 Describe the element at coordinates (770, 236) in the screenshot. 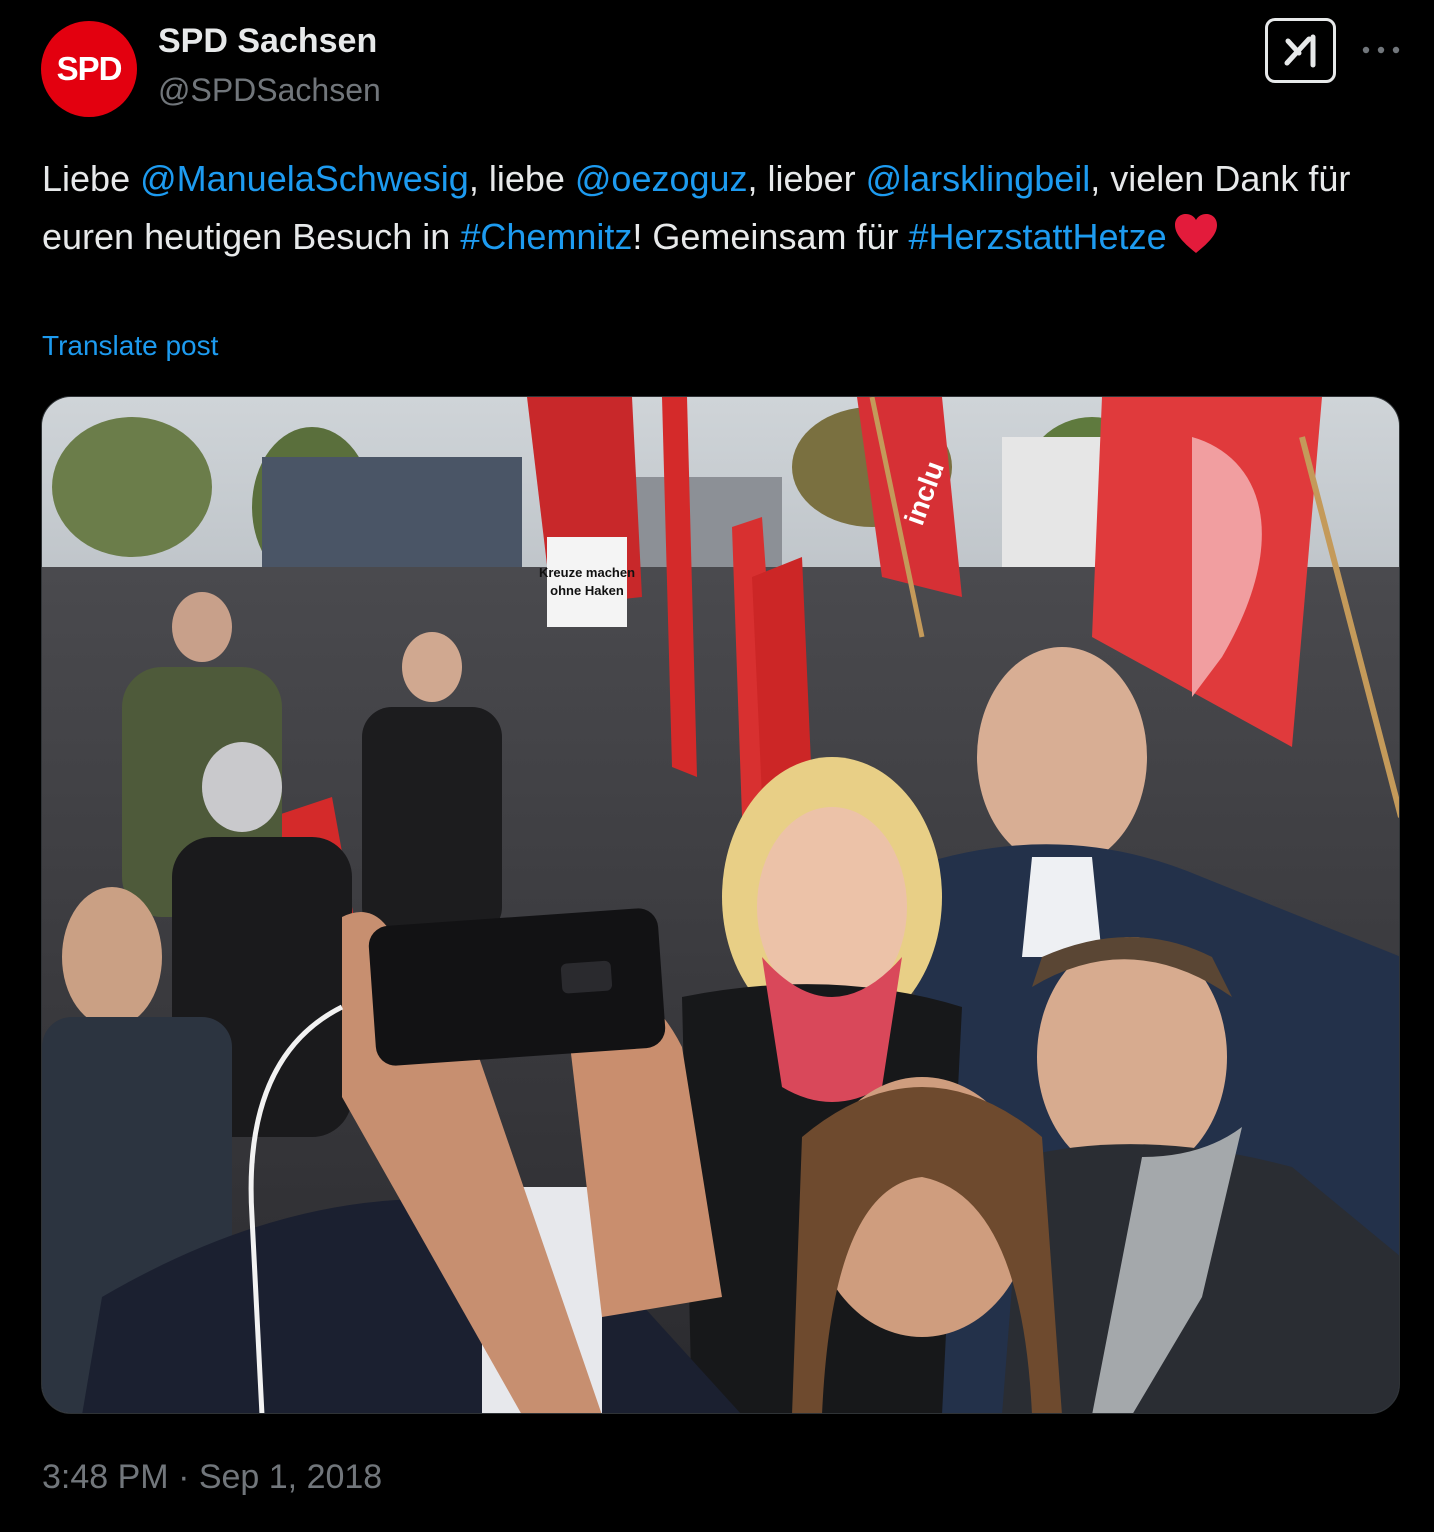

I see `post-text-segment: ! Gemeinsam für` at that location.